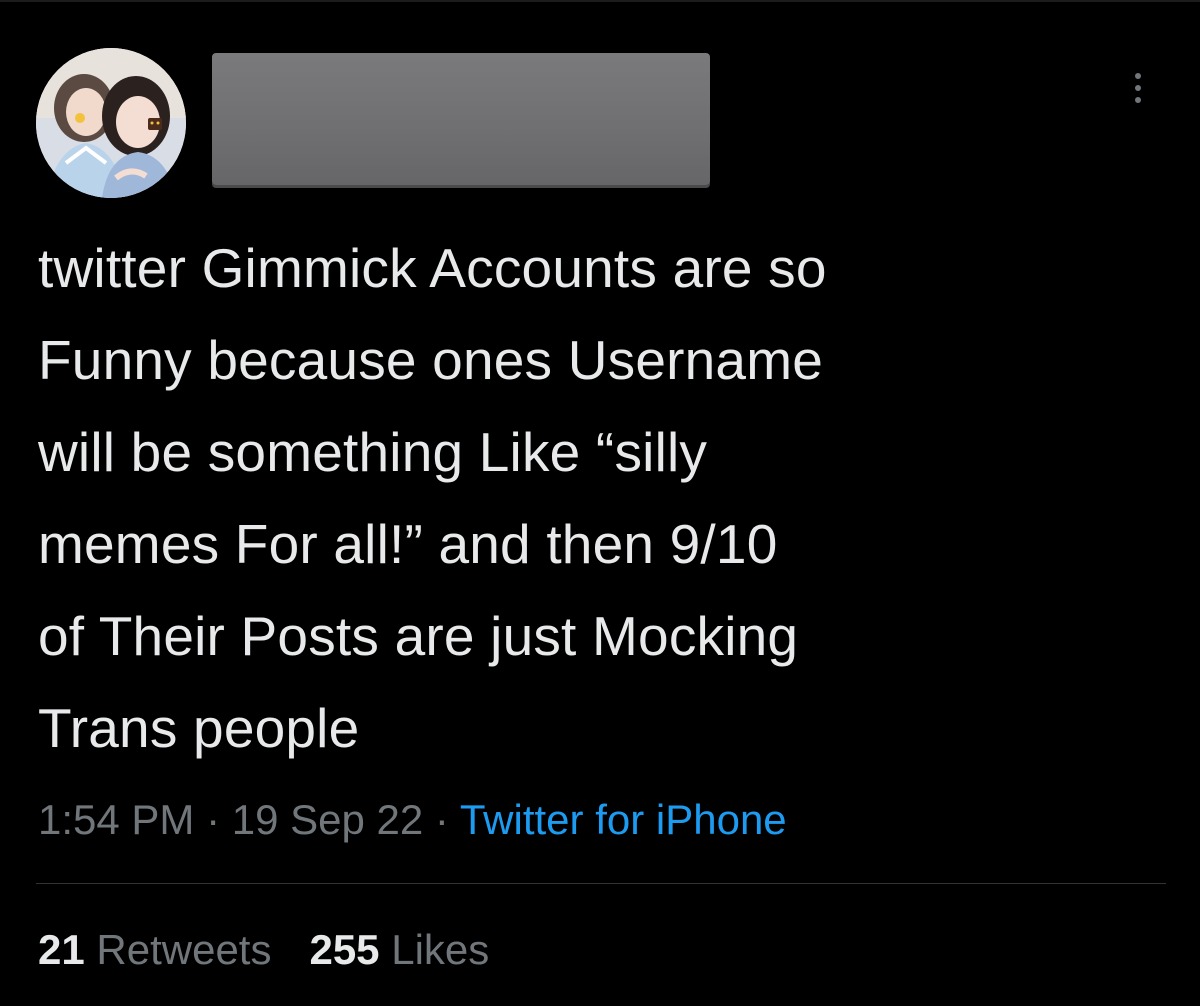  I want to click on retweets-label: Retweets, so click(184, 949).